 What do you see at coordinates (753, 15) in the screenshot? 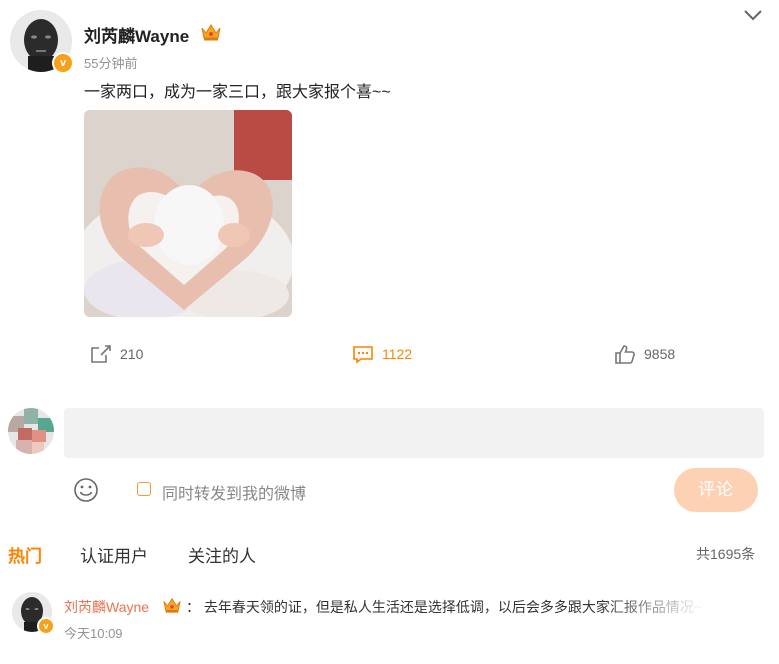
I see `chevron-down-icon` at bounding box center [753, 15].